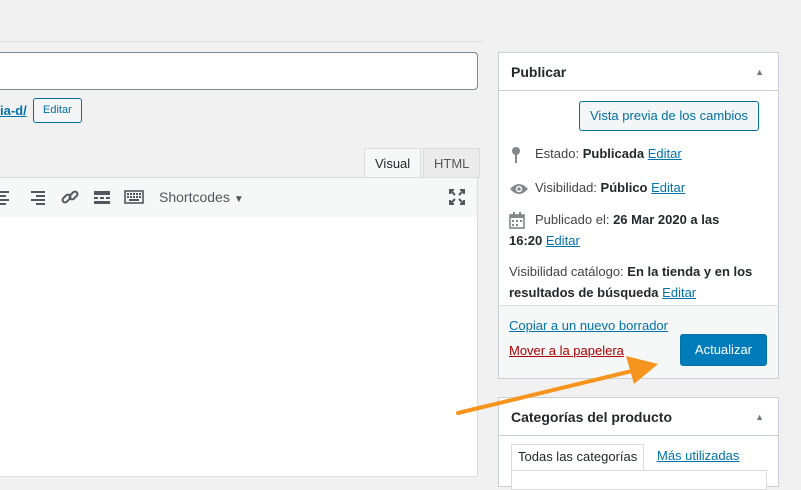 Image resolution: width=801 pixels, height=490 pixels. I want to click on align-right-icon, so click(38, 197).